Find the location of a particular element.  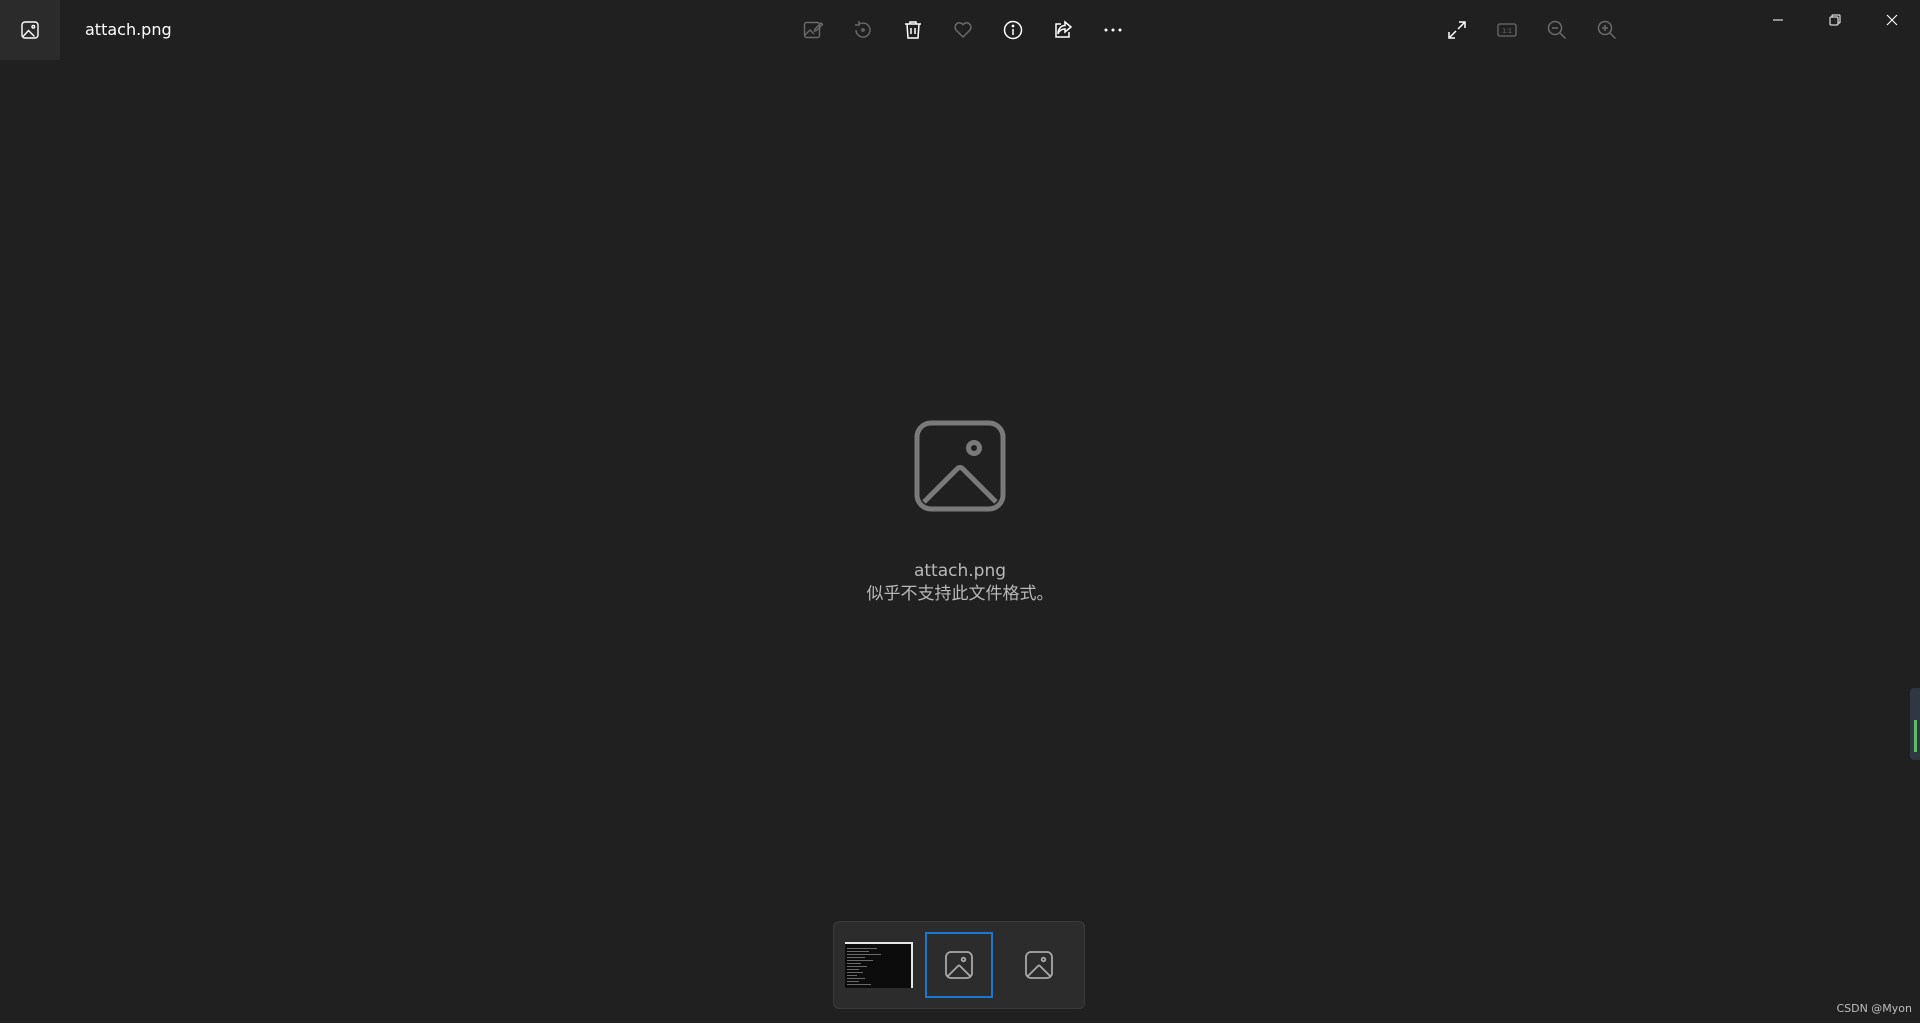

title-bar: attach.png 1:1 is located at coordinates (960, 30).